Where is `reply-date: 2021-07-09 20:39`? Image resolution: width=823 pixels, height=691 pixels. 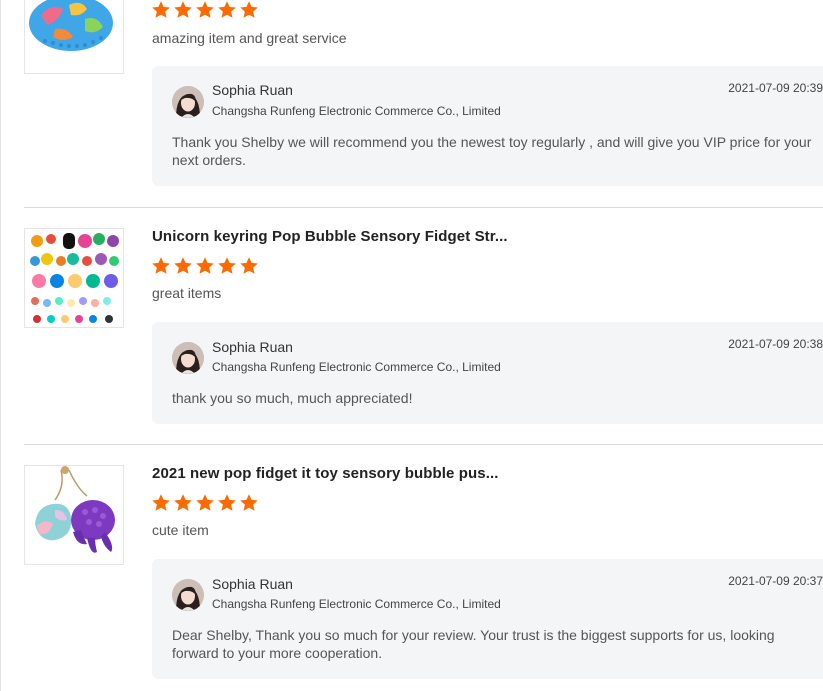
reply-date: 2021-07-09 20:39 is located at coordinates (775, 88).